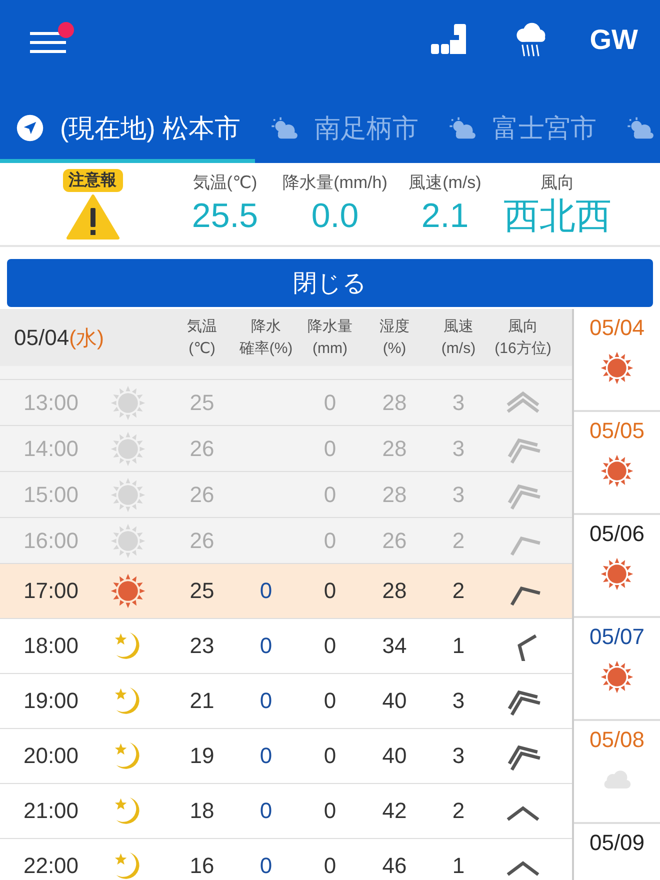  Describe the element at coordinates (335, 183) in the screenshot. I see `reading-label: 降水量(mm/h)` at that location.